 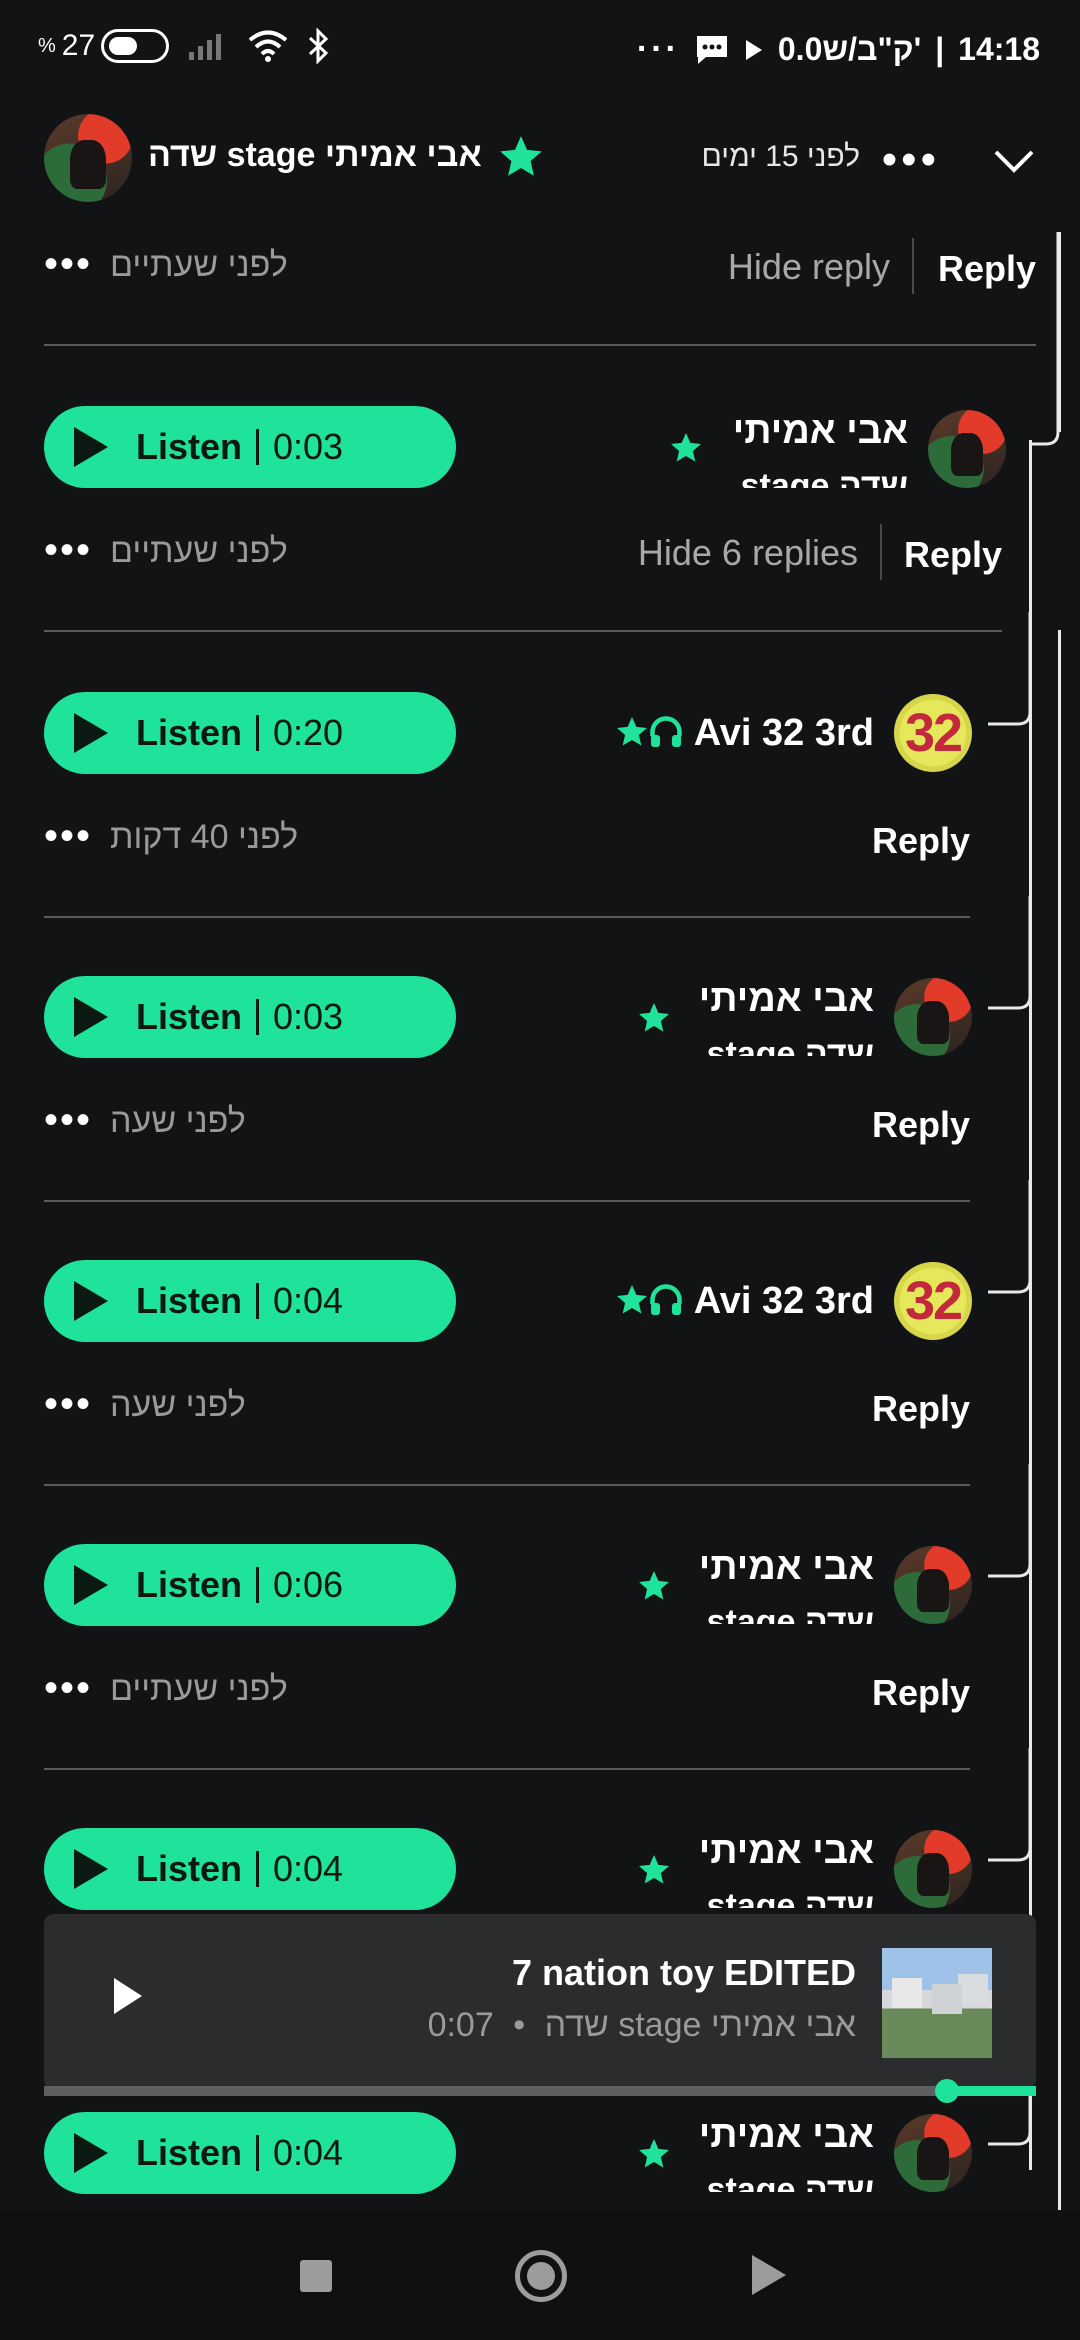 What do you see at coordinates (135, 46) in the screenshot?
I see `battery-icon` at bounding box center [135, 46].